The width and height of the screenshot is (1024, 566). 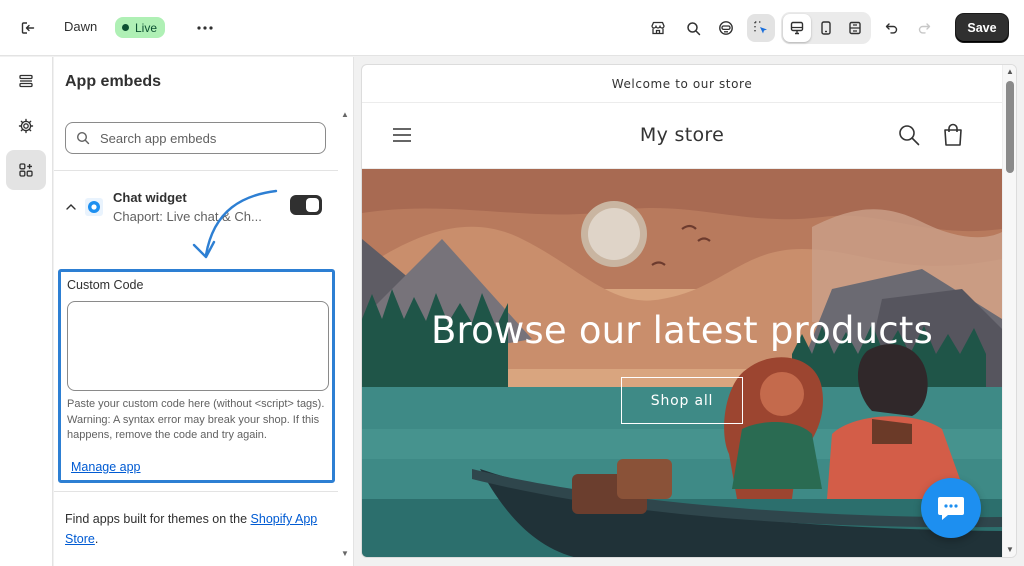 What do you see at coordinates (200, 138) in the screenshot?
I see `search-input` at bounding box center [200, 138].